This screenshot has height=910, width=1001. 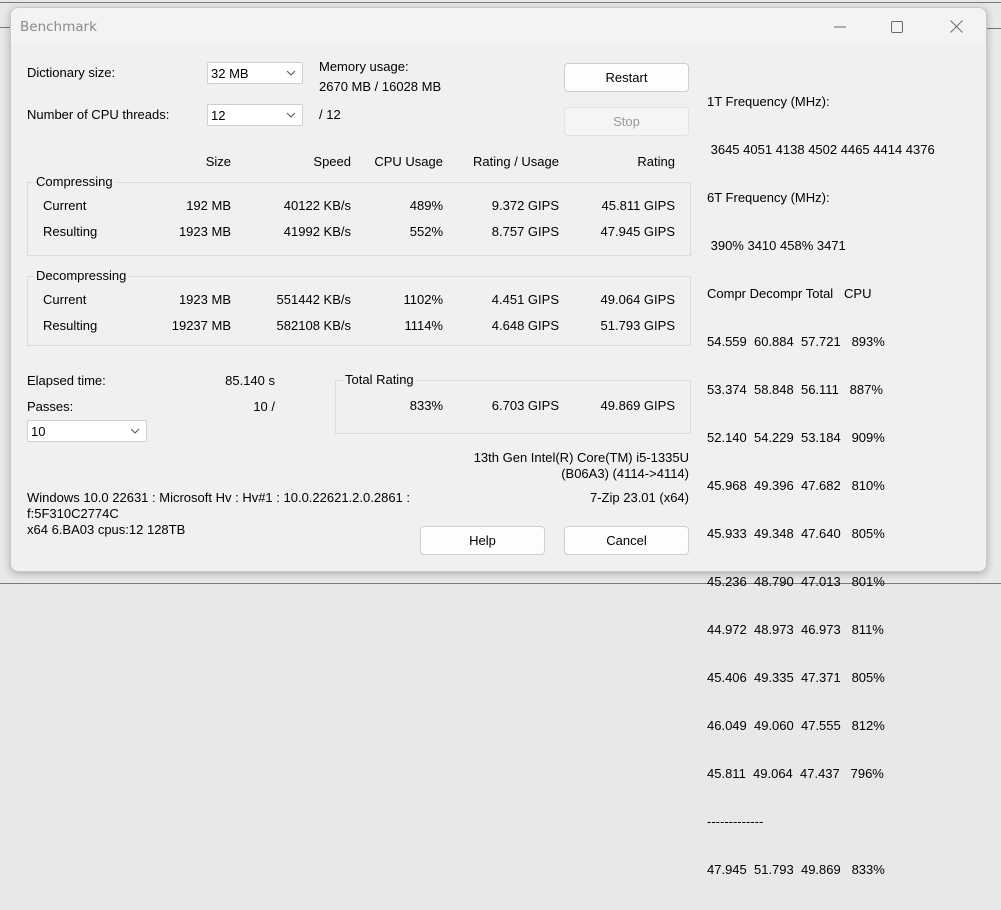 What do you see at coordinates (768, 101) in the screenshot?
I see `freq-1t-label: 1T Frequency (MHz):` at bounding box center [768, 101].